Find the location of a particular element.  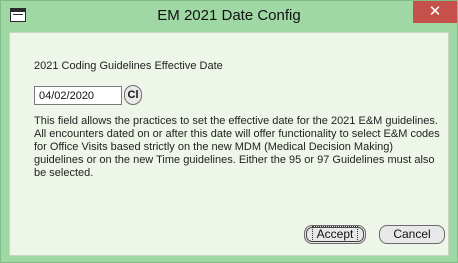

calendar-button: Cl is located at coordinates (133, 95).